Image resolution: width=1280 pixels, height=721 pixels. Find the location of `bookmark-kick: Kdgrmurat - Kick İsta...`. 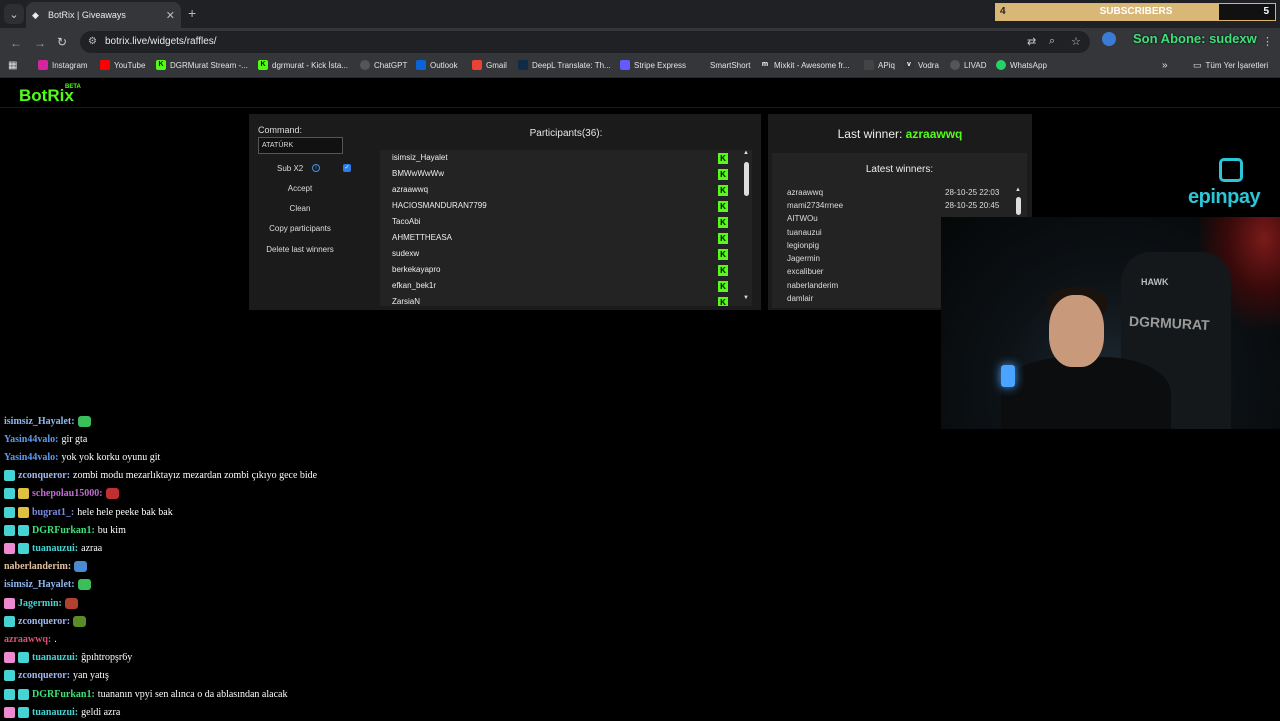

bookmark-kick: Kdgrmurat - Kick İsta... is located at coordinates (303, 65).